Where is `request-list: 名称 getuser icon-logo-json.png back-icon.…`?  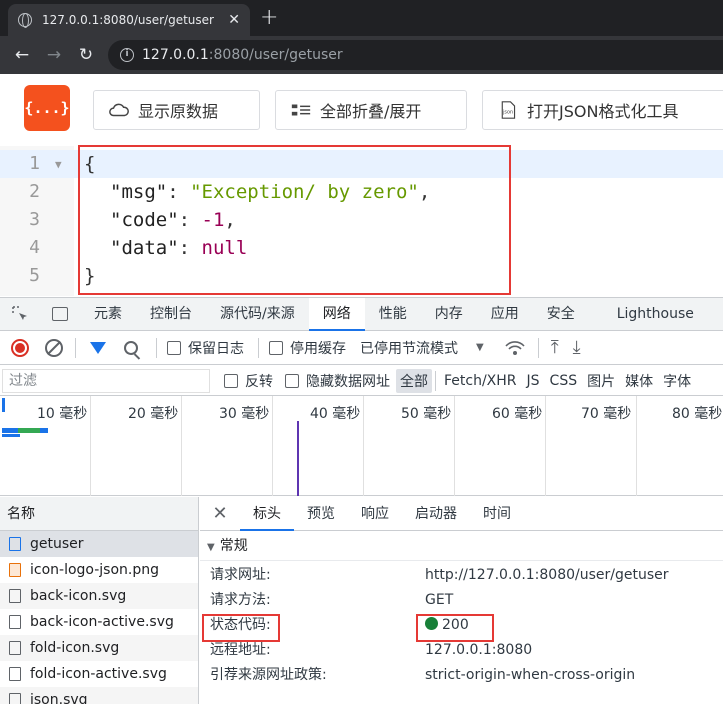
request-list: 名称 getuser icon-logo-json.png back-icon.… is located at coordinates (99, 600).